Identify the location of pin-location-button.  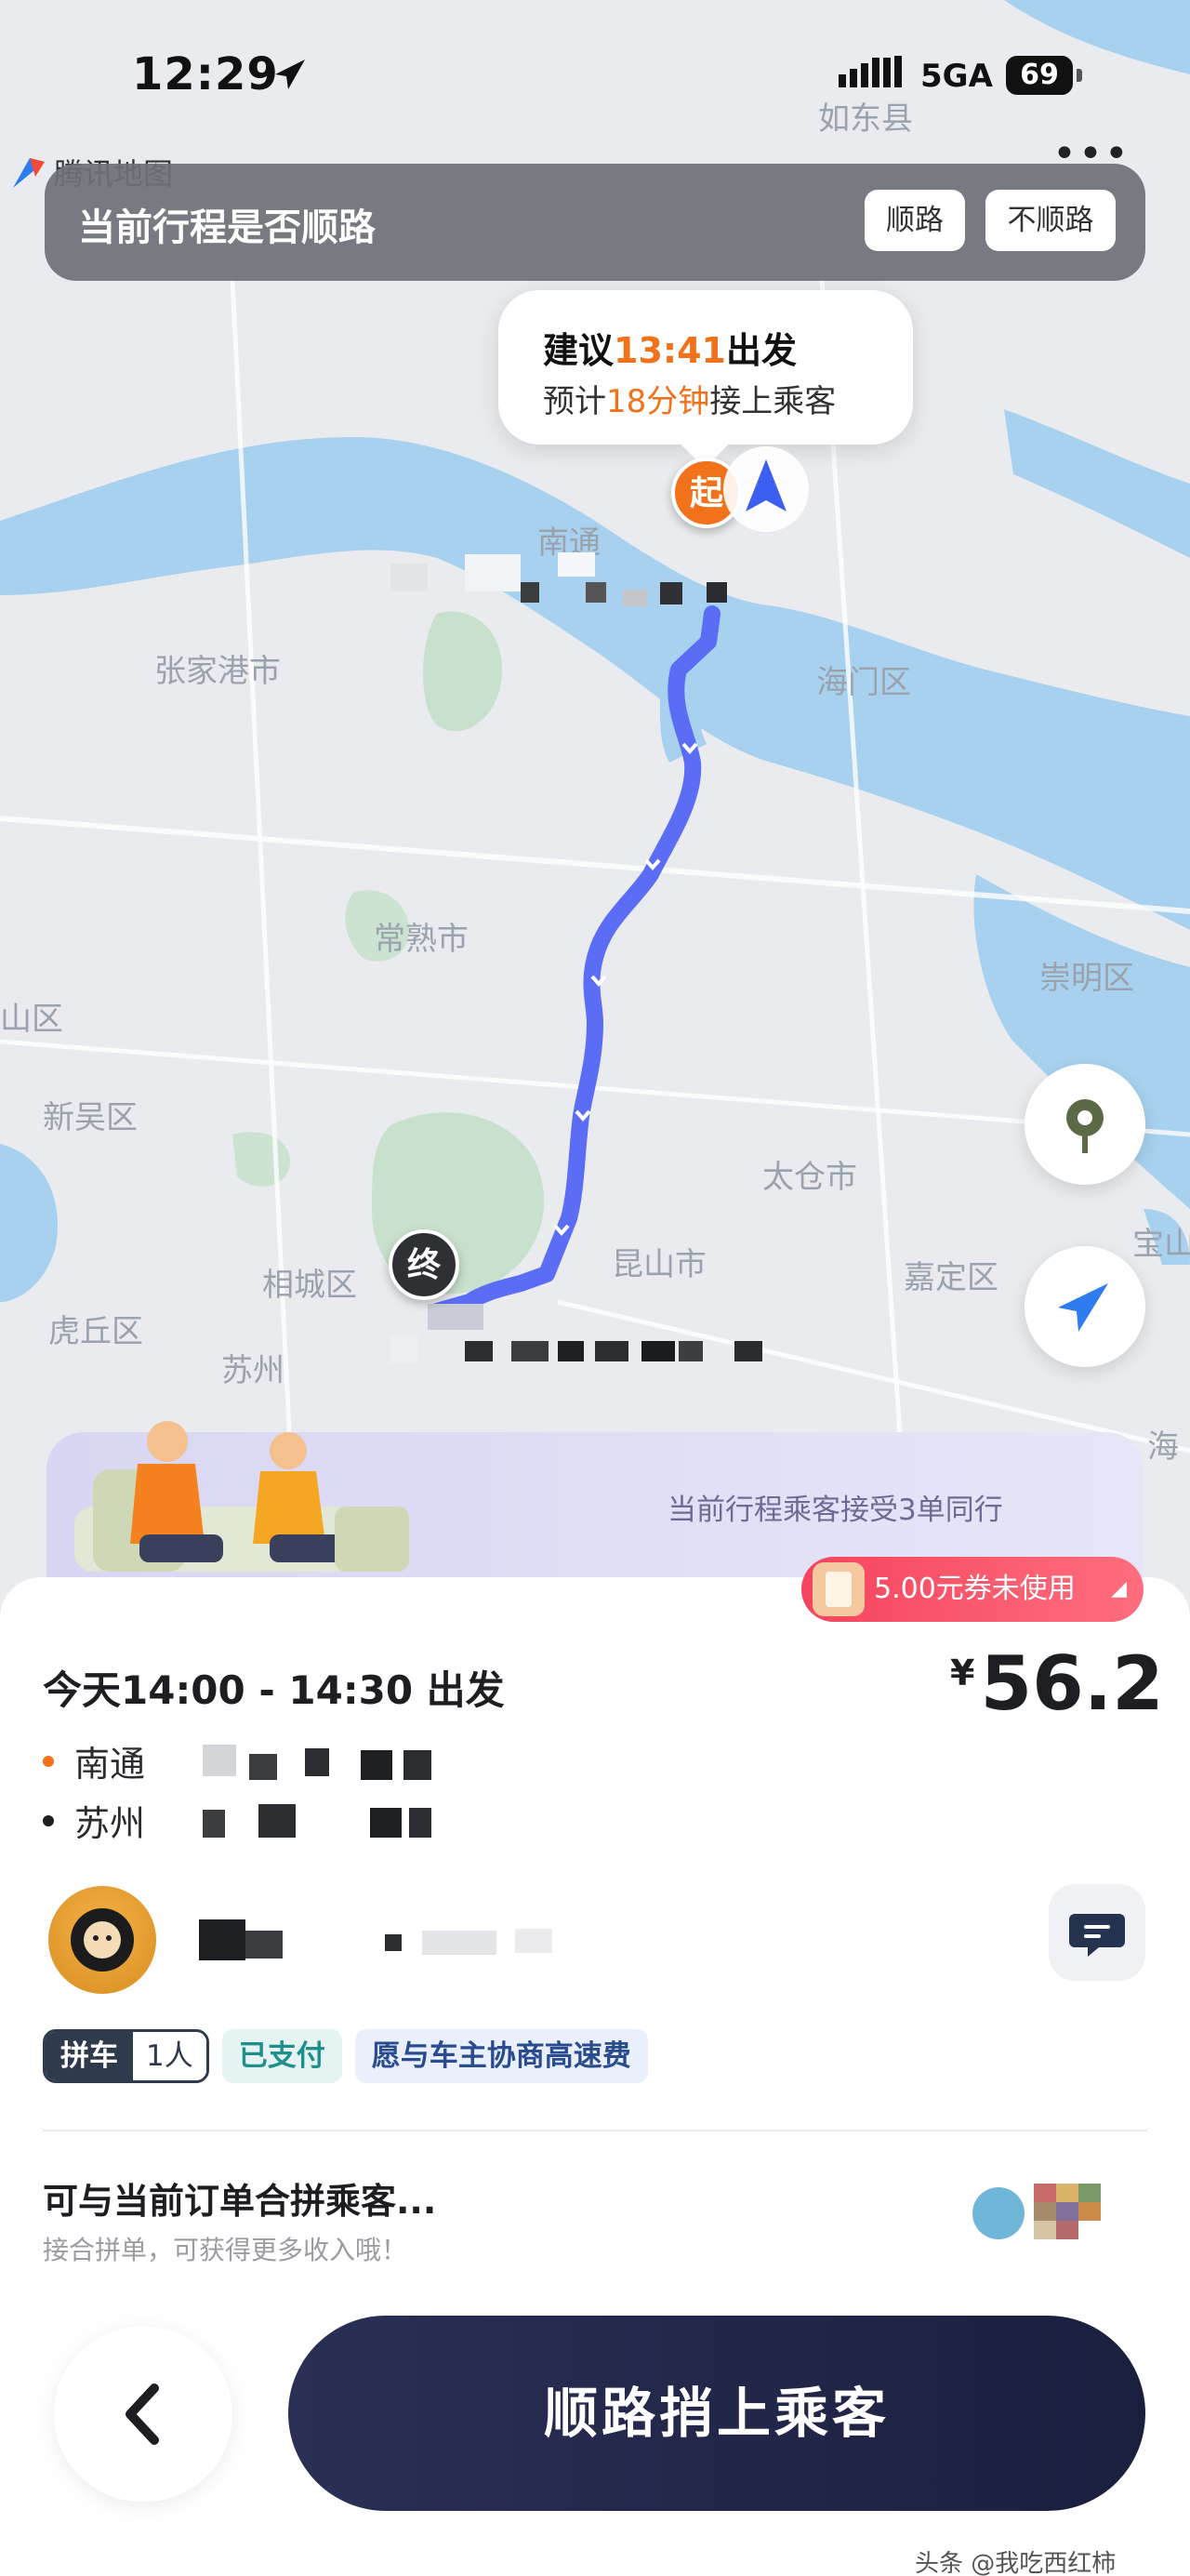
(1085, 1124).